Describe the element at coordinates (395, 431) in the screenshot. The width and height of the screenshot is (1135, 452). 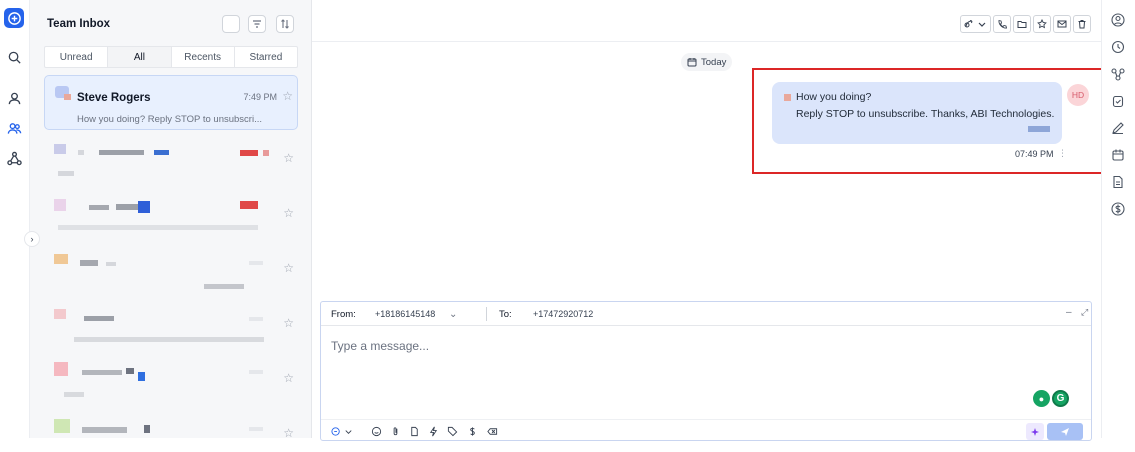
I see `attachment-icon` at that location.